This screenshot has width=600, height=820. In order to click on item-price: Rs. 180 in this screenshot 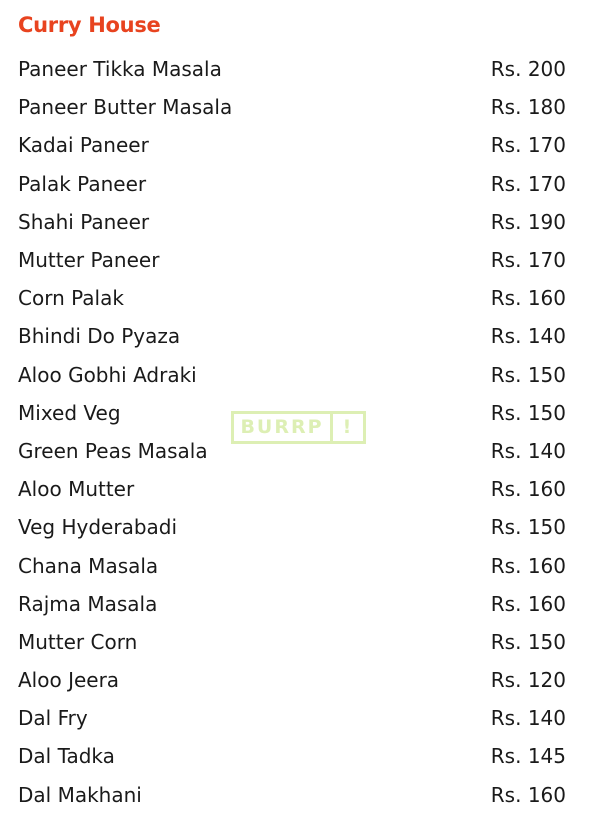, I will do `click(528, 107)`.